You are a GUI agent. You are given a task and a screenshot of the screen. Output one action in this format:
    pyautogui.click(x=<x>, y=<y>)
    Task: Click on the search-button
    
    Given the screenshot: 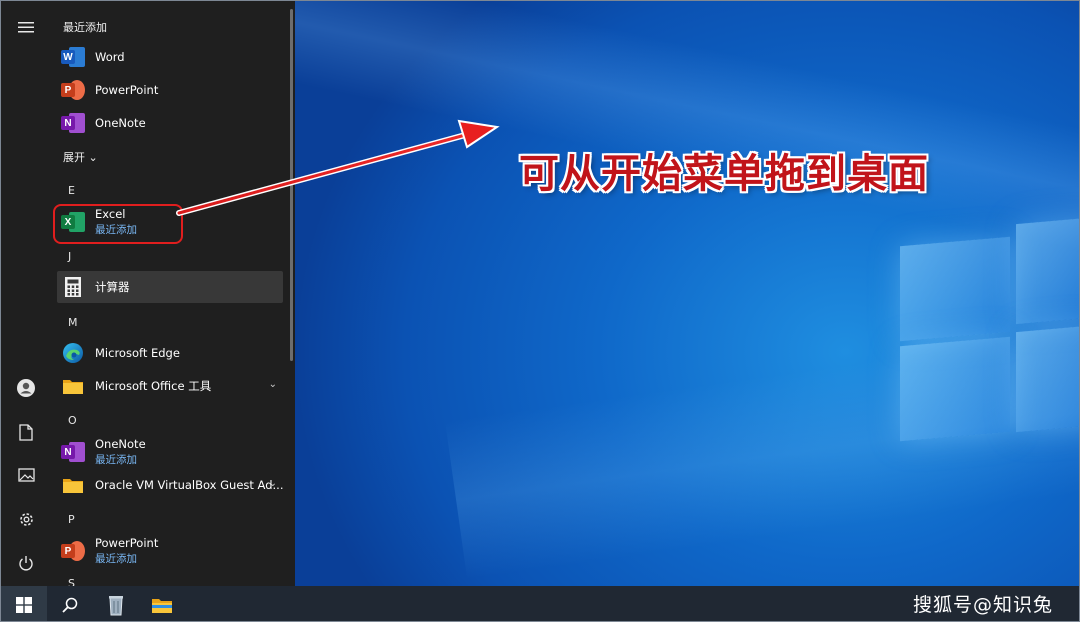 What is the action you would take?
    pyautogui.click(x=70, y=603)
    